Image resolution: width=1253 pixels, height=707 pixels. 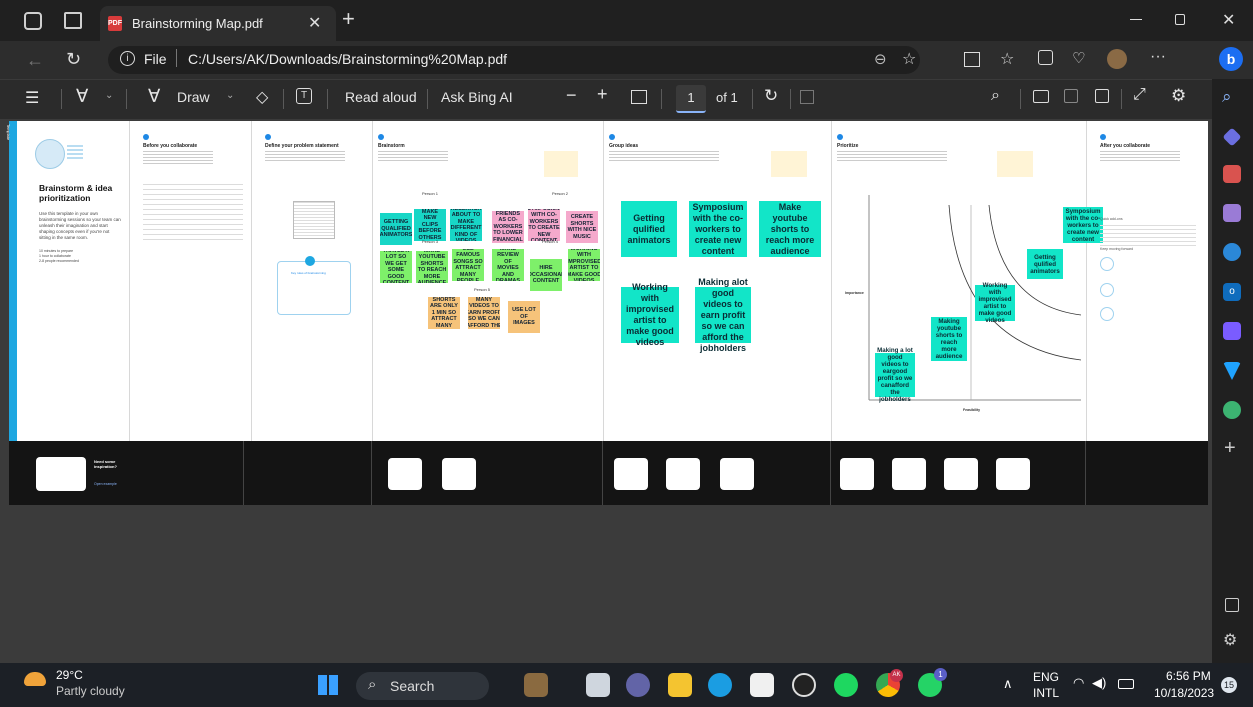 What do you see at coordinates (32, 98) in the screenshot?
I see `contents-icon: ☰` at bounding box center [32, 98].